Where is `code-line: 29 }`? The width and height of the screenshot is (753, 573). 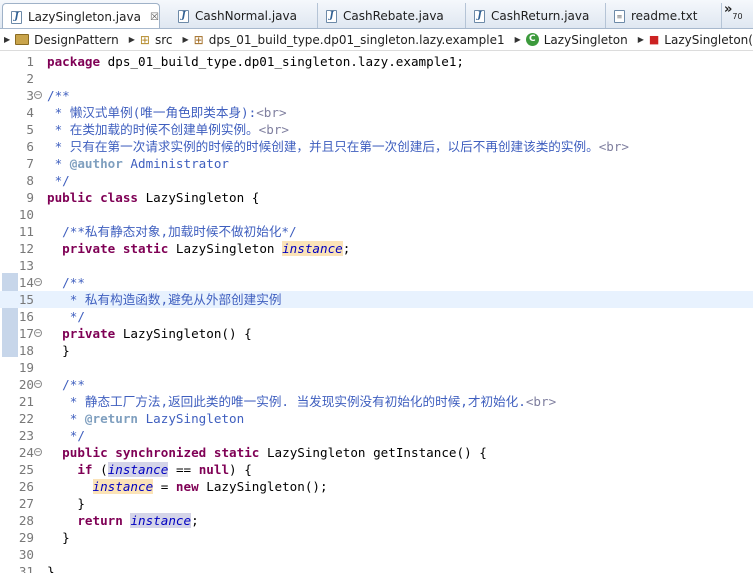 code-line: 29 } is located at coordinates (376, 537).